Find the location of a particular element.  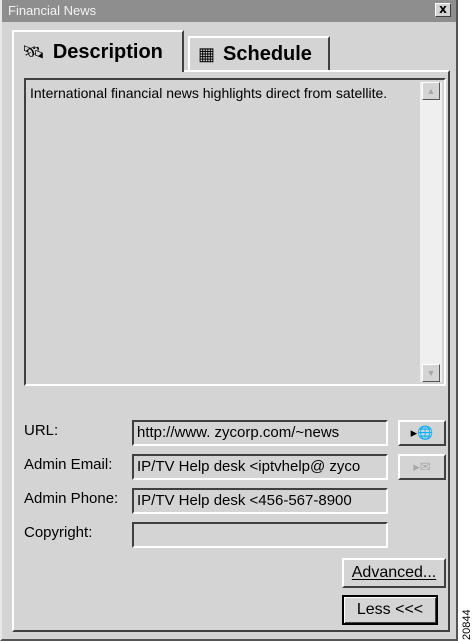

scroll-up-button: ▲ is located at coordinates (431, 91).